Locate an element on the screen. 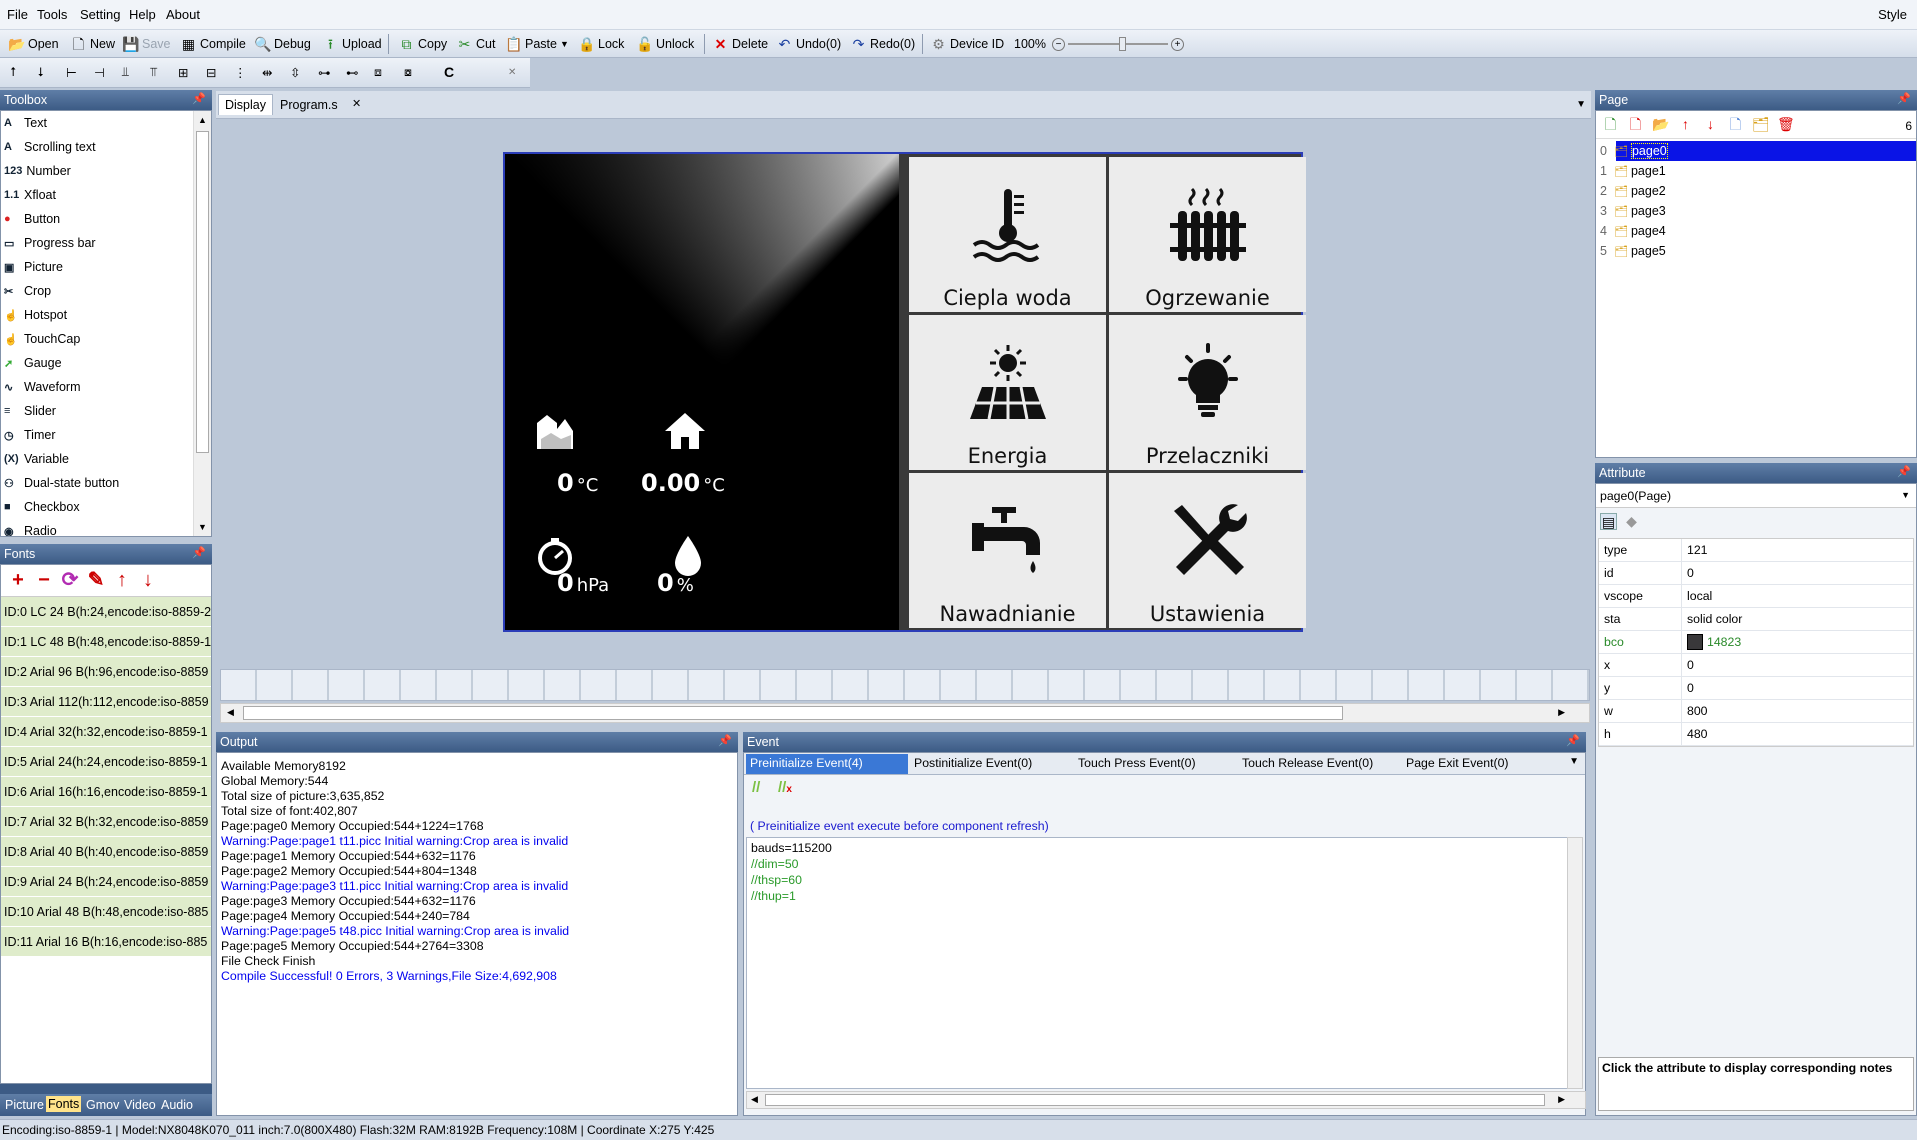  zoom-out-icon: − is located at coordinates (1058, 44).